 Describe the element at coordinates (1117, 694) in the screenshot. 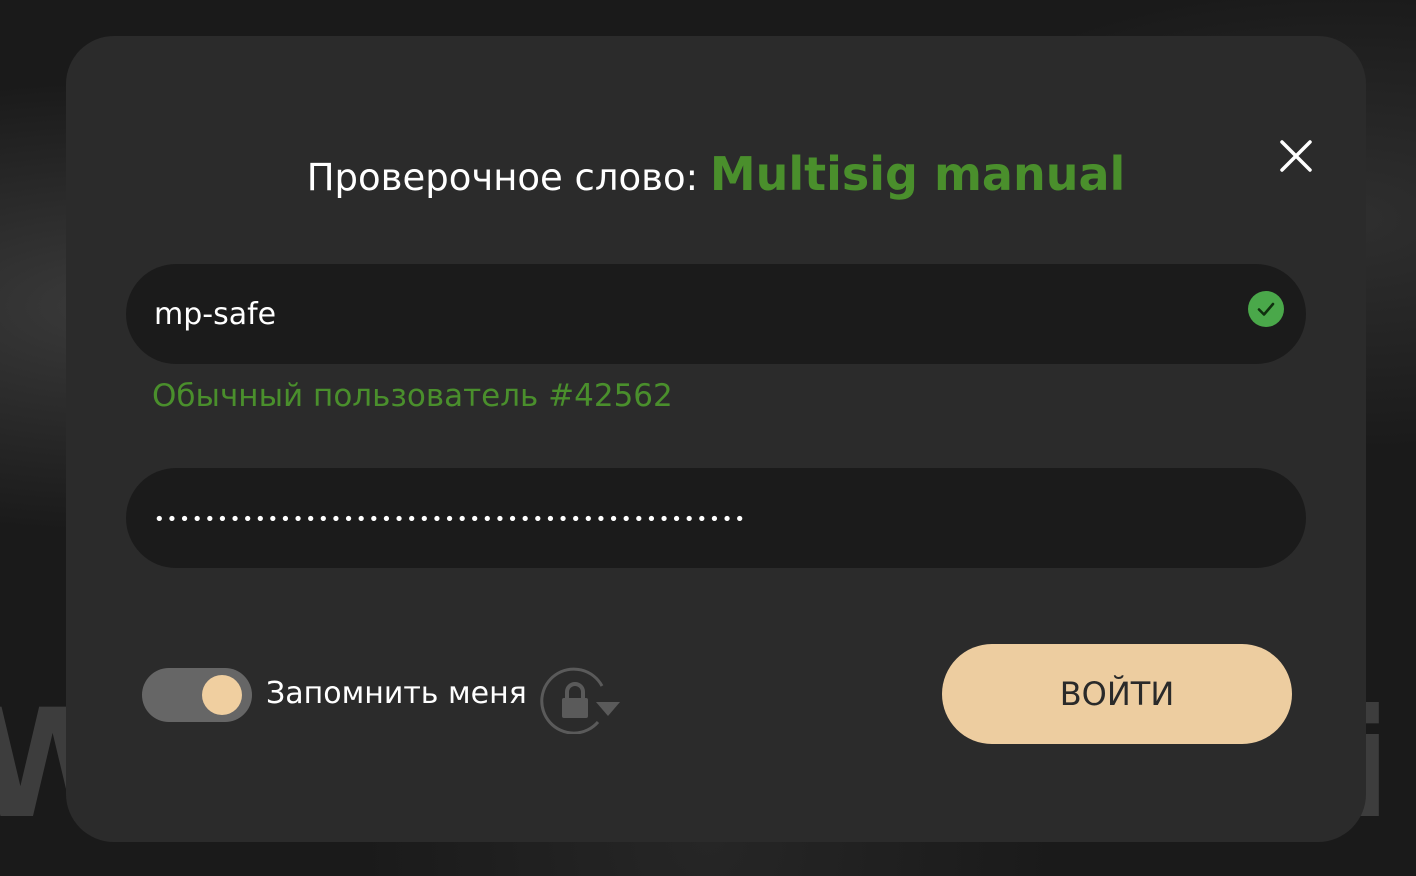

I see `login-button: ВОЙТИ` at that location.